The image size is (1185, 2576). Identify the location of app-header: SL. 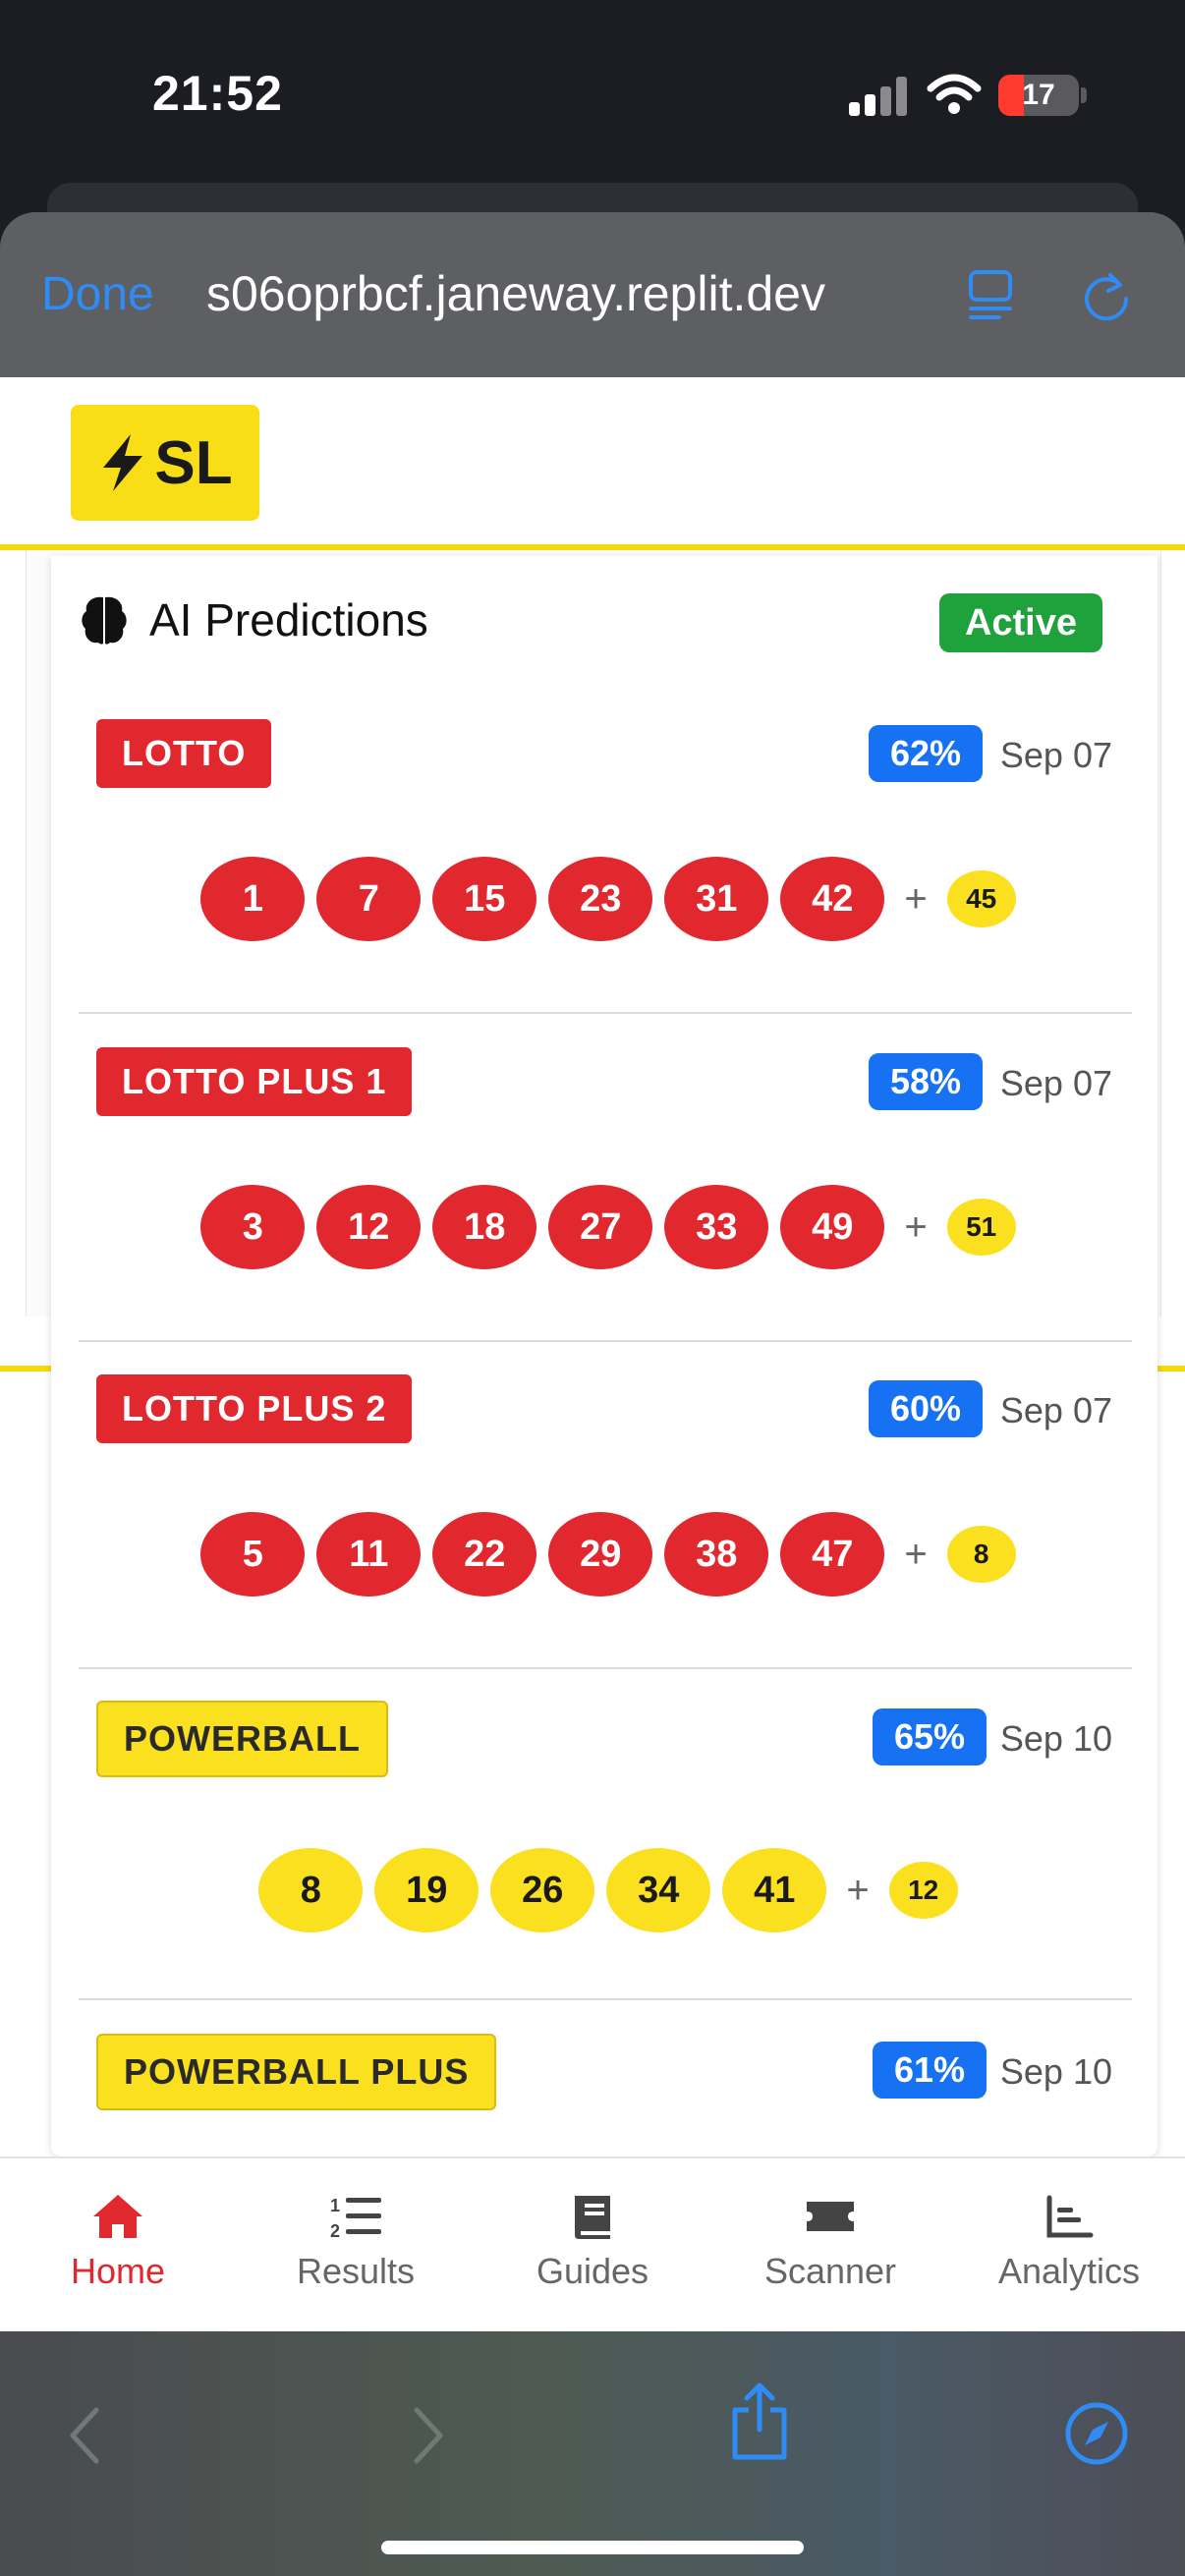
(592, 463).